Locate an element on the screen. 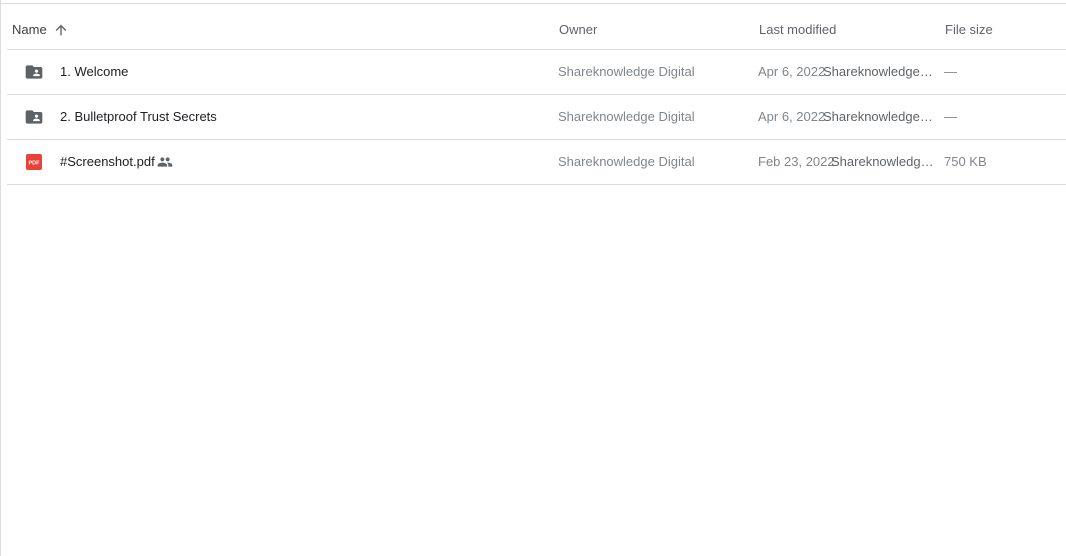 This screenshot has height=556, width=1066. file-name: 2. Bulletproof Trust Secrets is located at coordinates (138, 116).